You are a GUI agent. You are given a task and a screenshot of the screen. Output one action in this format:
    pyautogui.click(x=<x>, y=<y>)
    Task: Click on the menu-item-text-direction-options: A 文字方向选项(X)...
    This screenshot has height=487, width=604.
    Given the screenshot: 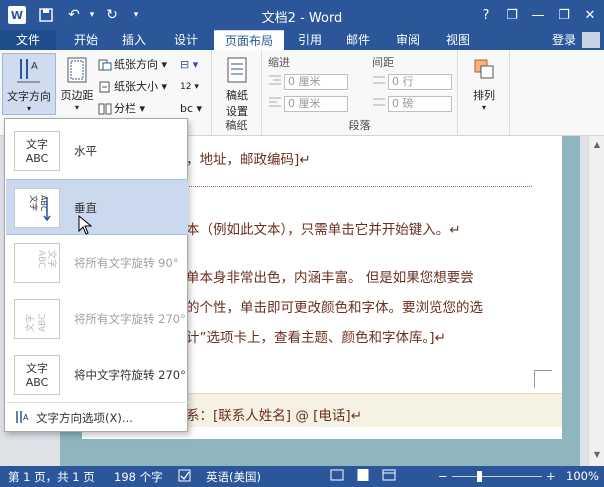 What is the action you would take?
    pyautogui.click(x=97, y=417)
    